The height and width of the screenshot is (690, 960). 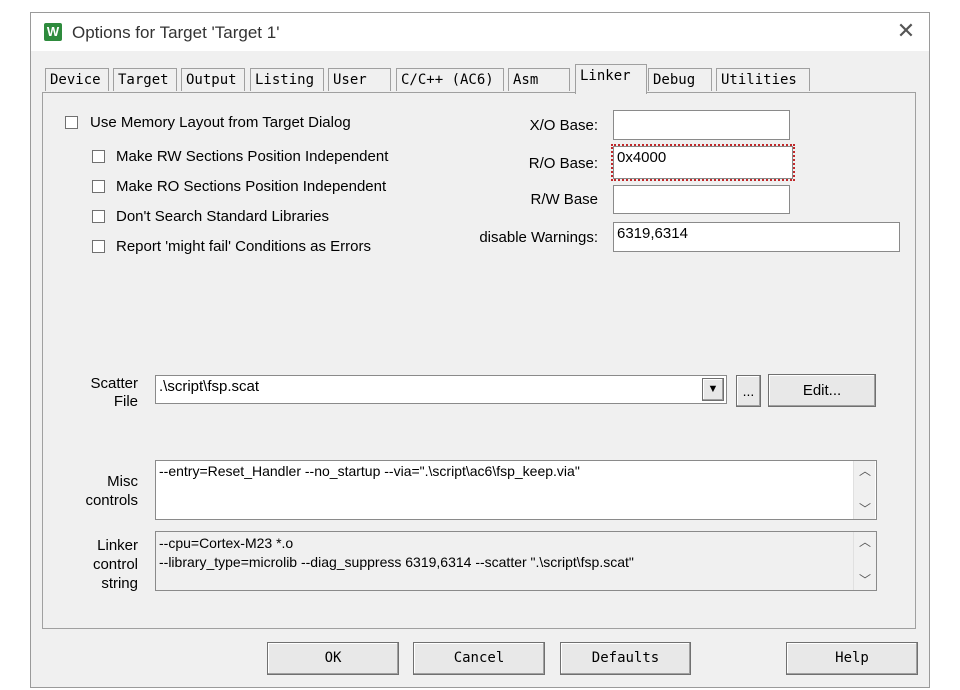 What do you see at coordinates (104, 491) in the screenshot?
I see `misc-controls-label: Misc controls` at bounding box center [104, 491].